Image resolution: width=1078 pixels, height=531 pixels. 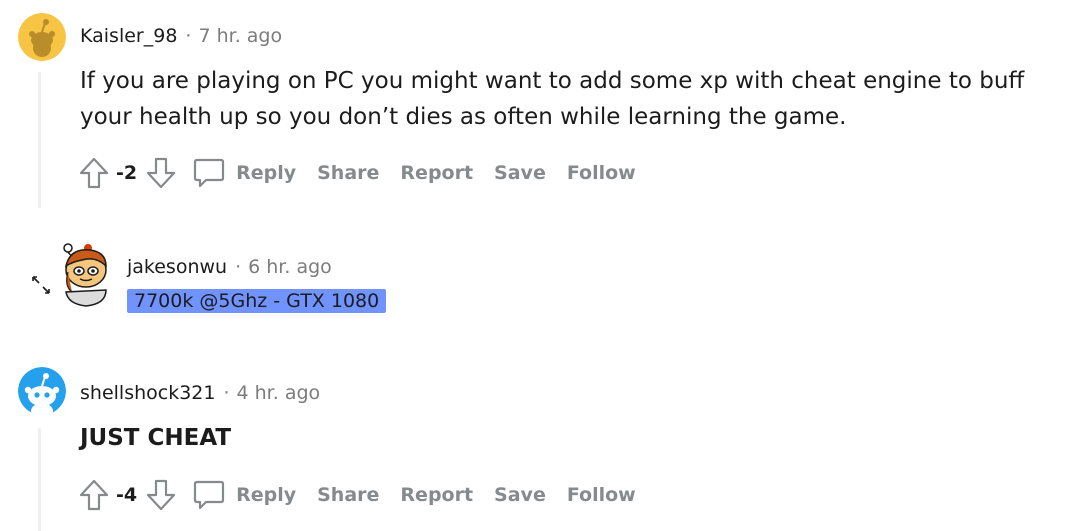 What do you see at coordinates (257, 301) in the screenshot?
I see `user-flair: 7700k @5Ghz - GTX 1080` at bounding box center [257, 301].